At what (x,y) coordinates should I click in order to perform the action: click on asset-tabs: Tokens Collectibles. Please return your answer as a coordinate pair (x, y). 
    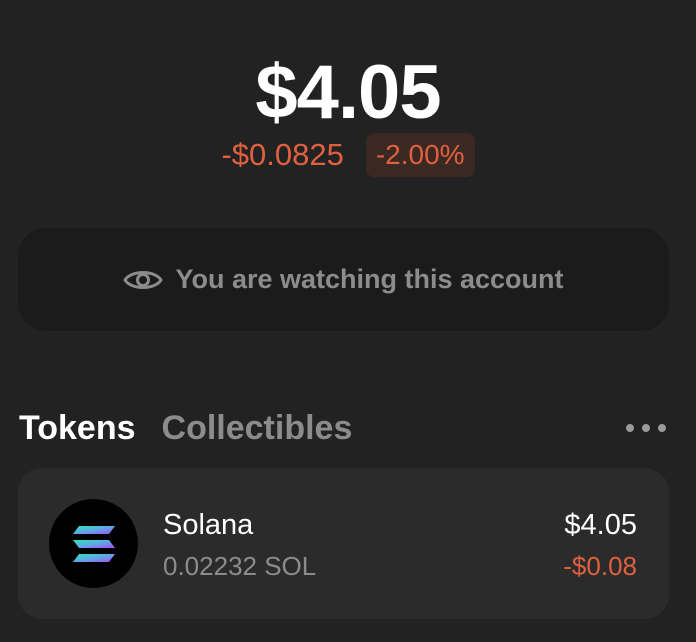
    Looking at the image, I should click on (185, 428).